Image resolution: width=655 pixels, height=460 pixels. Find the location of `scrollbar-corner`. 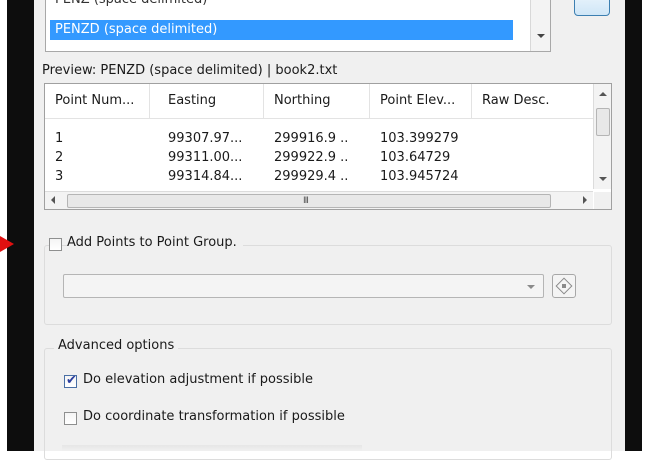

scrollbar-corner is located at coordinates (602, 200).